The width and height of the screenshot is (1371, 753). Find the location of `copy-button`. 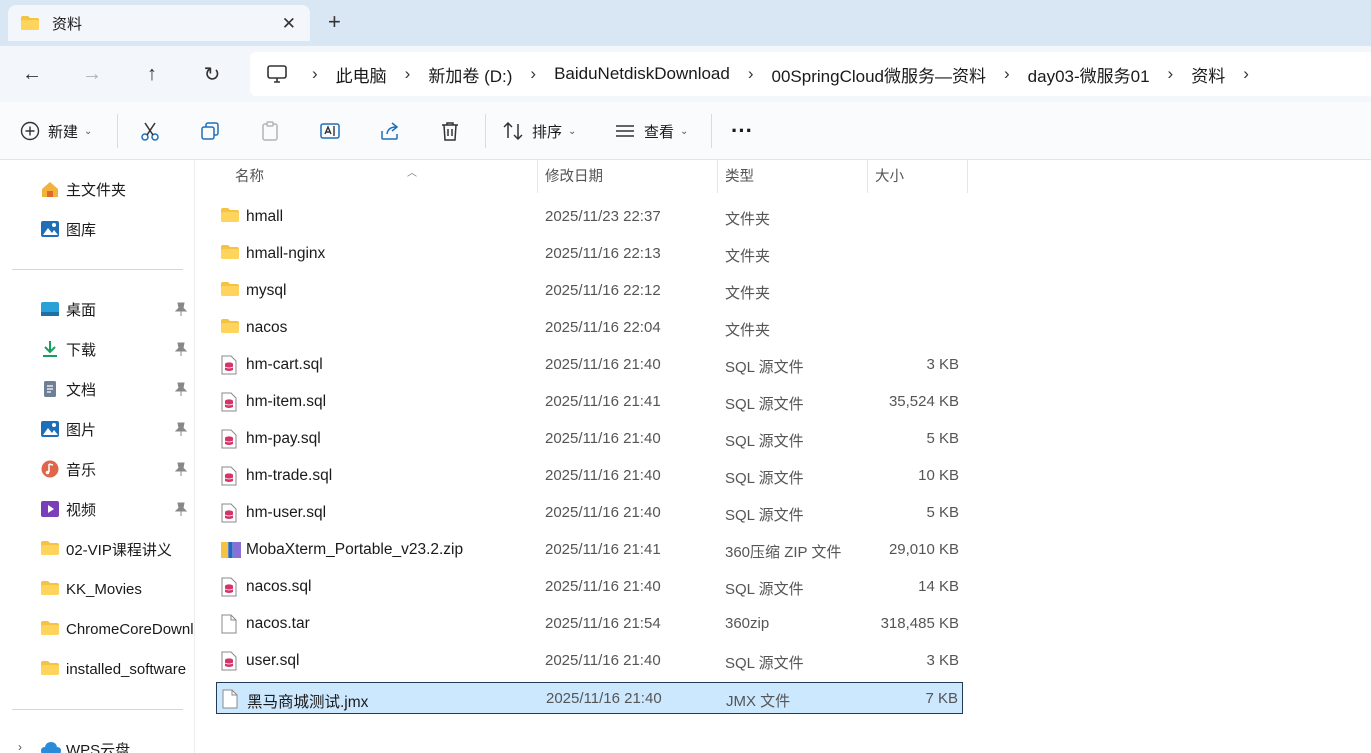

copy-button is located at coordinates (210, 131).